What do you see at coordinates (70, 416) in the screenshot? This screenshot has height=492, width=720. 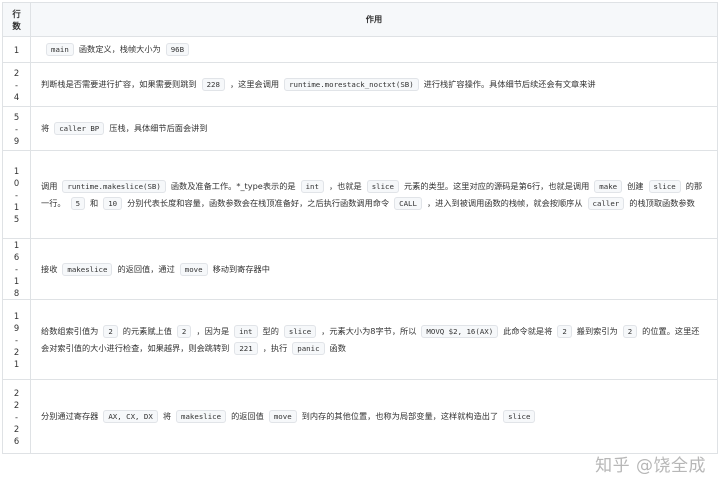 I see `description-text: 分别通过寄存器` at bounding box center [70, 416].